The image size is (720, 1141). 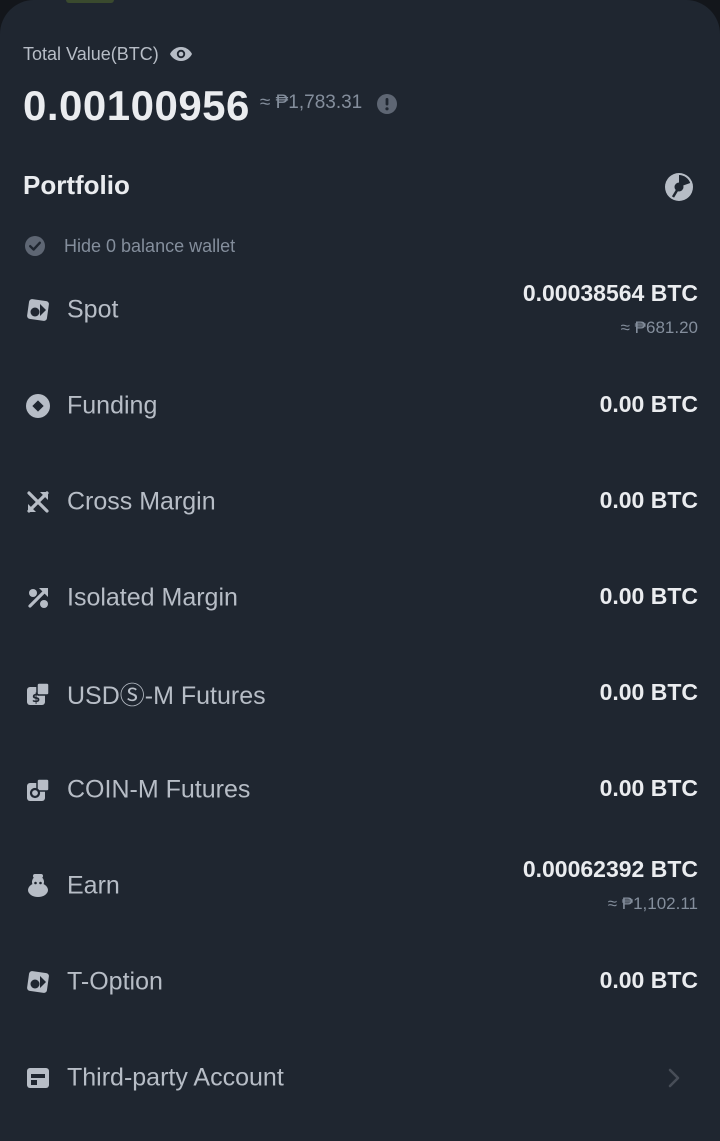 I want to click on wallet-fiat: ≈ ₱681.20, so click(x=659, y=327).